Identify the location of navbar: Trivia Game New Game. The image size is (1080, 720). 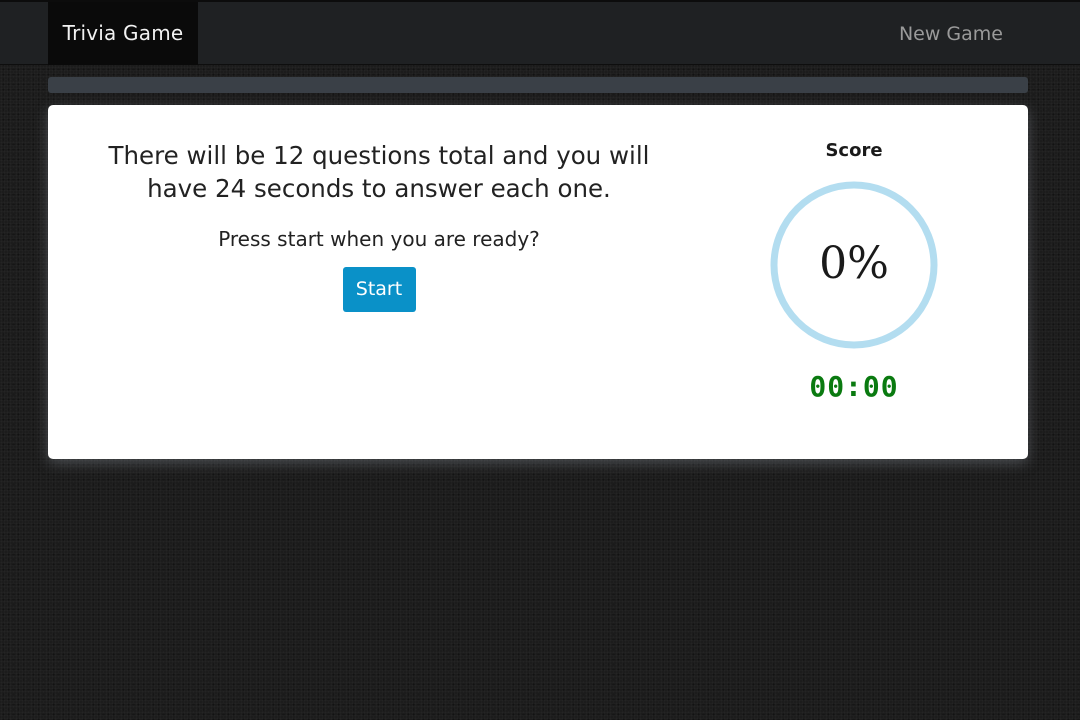
(540, 32).